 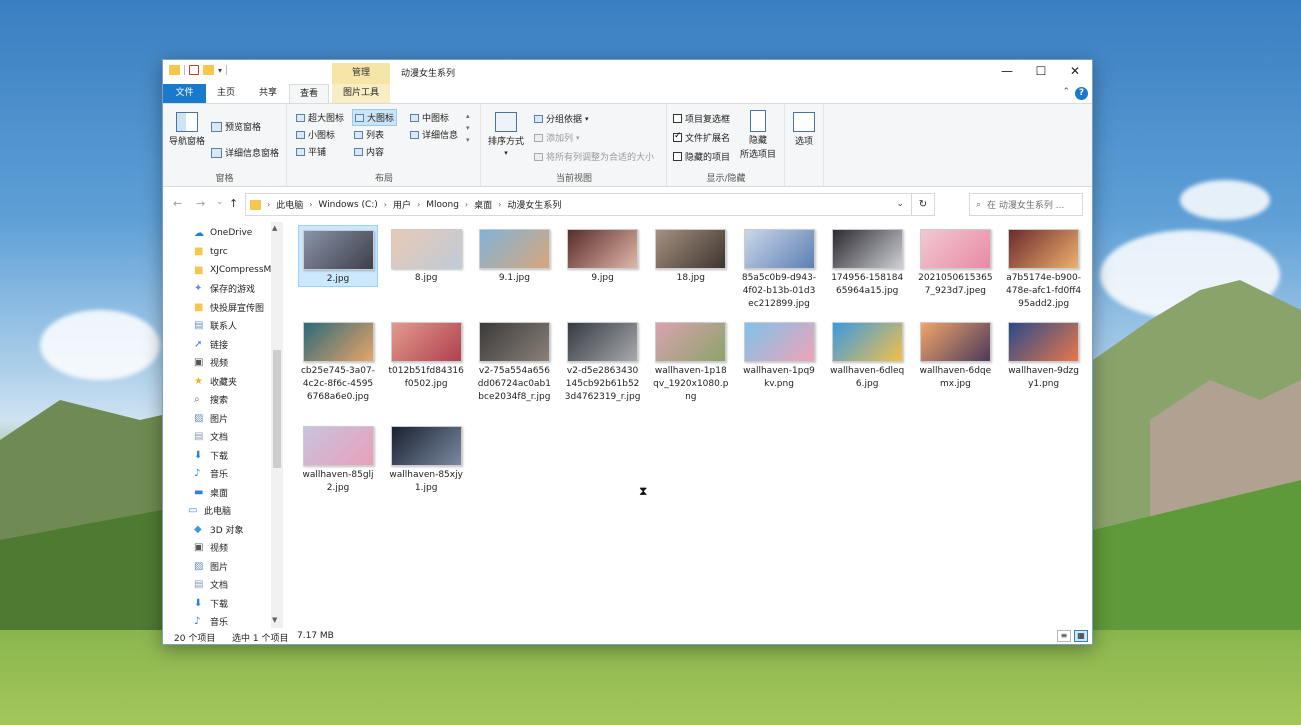 I want to click on hide-selected-button: 隐藏 所选项目, so click(x=758, y=135).